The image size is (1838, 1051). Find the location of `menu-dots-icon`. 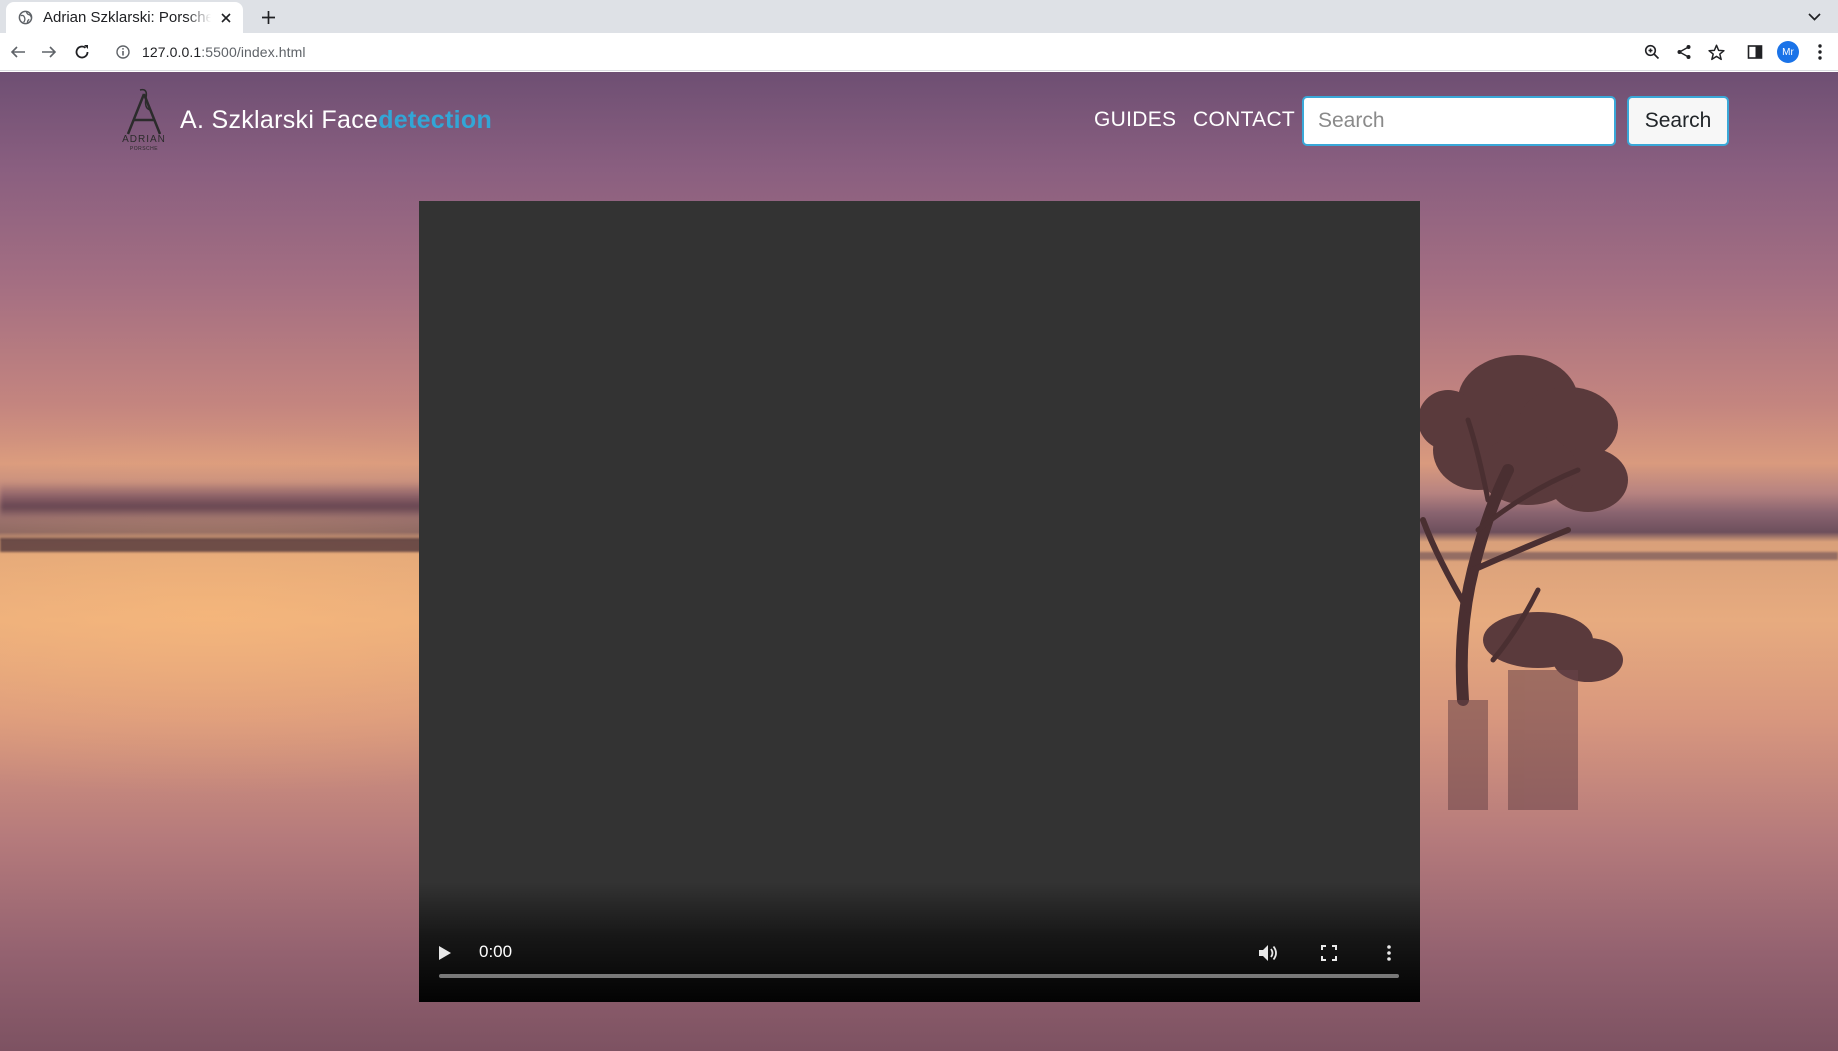

menu-dots-icon is located at coordinates (1820, 52).